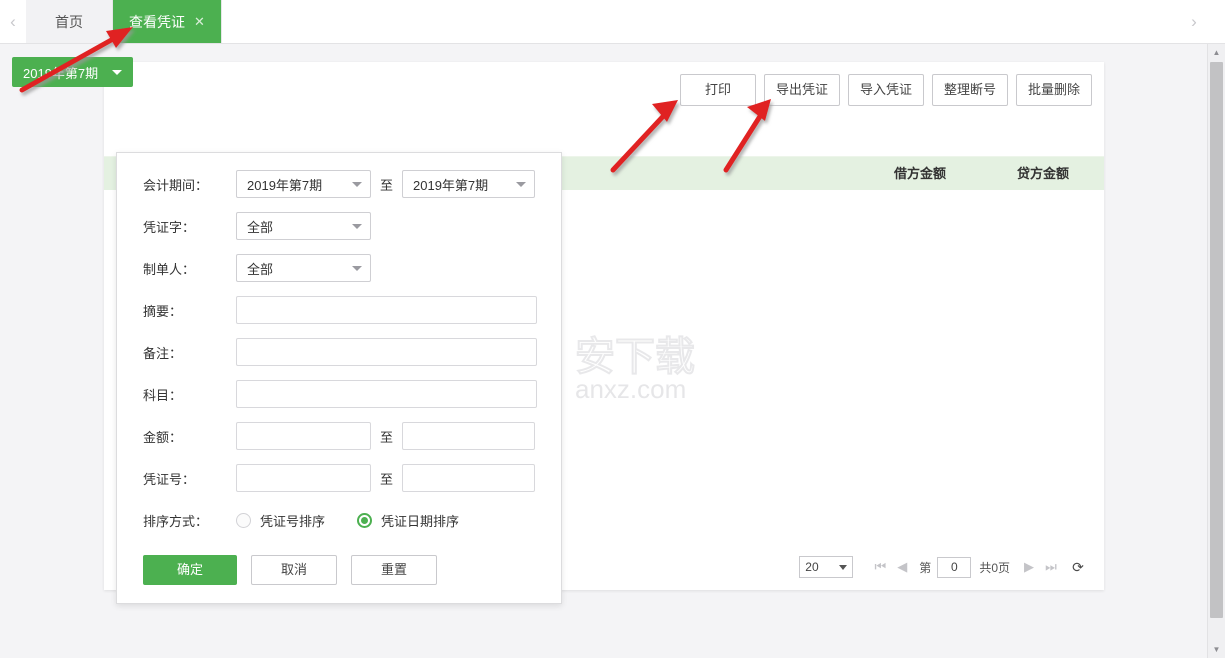 The height and width of the screenshot is (658, 1225). What do you see at coordinates (163, 395) in the screenshot?
I see `subject-label: 科目：` at bounding box center [163, 395].